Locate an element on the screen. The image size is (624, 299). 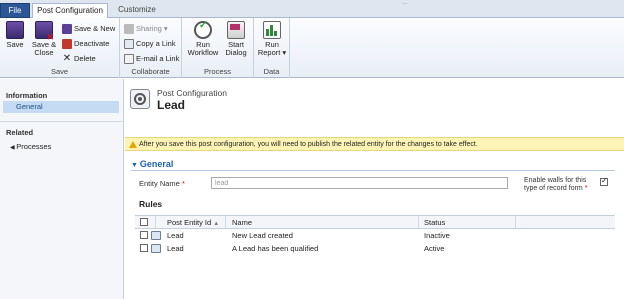
nav-section-information: Information is located at coordinates (27, 95).